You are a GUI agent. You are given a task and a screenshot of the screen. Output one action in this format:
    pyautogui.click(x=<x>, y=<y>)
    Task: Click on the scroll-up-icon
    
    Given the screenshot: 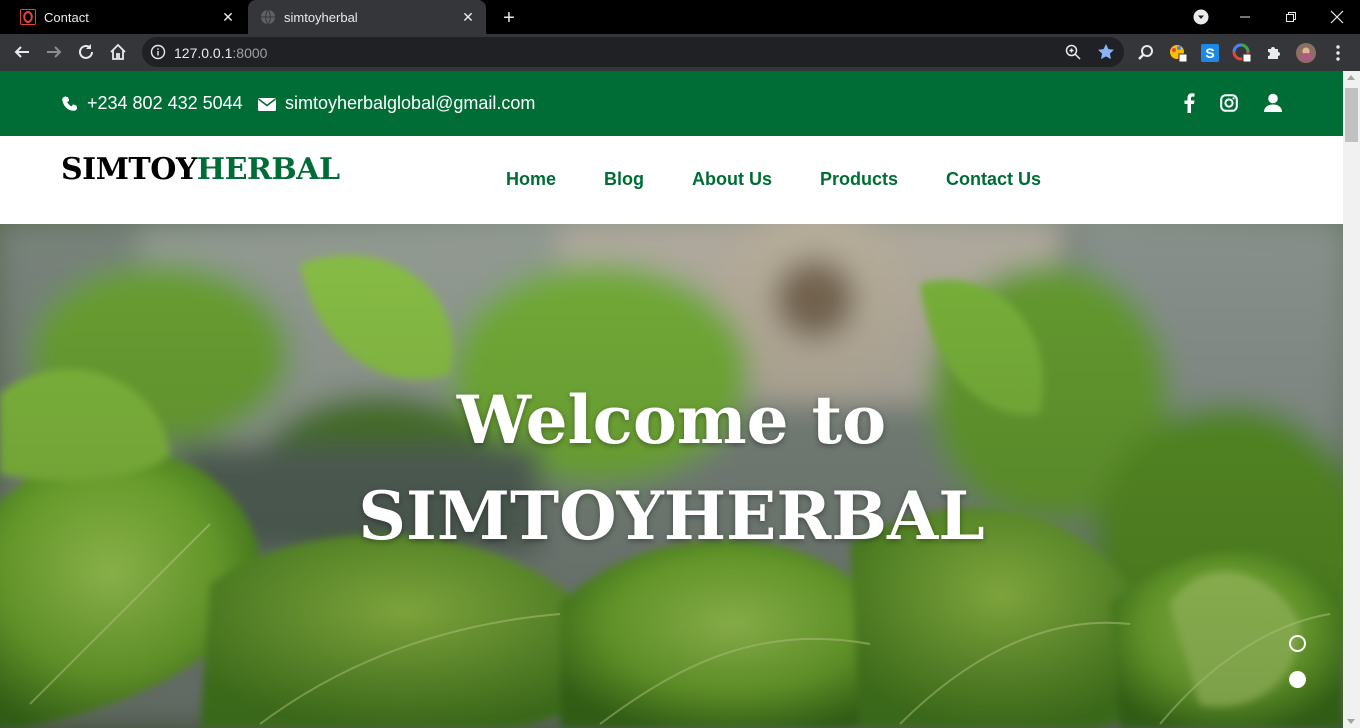 What is the action you would take?
    pyautogui.click(x=1351, y=77)
    